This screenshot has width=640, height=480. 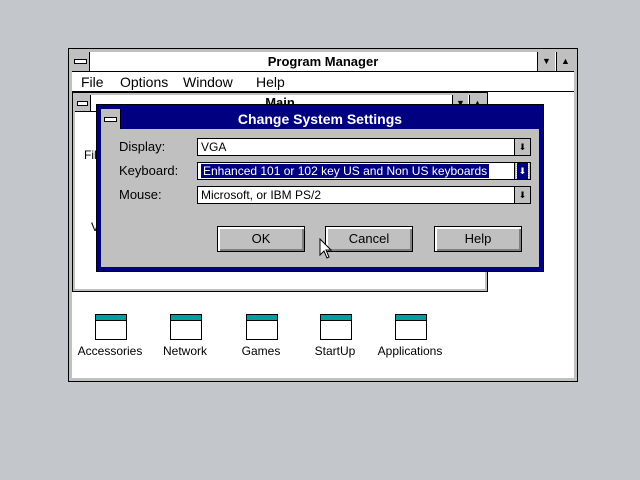 What do you see at coordinates (142, 146) in the screenshot?
I see `display-label: Display:` at bounding box center [142, 146].